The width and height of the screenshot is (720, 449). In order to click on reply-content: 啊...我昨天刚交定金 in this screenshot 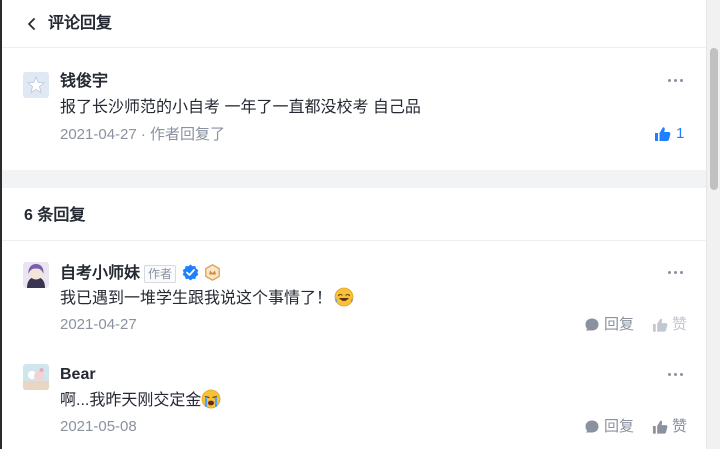, I will do `click(140, 400)`.